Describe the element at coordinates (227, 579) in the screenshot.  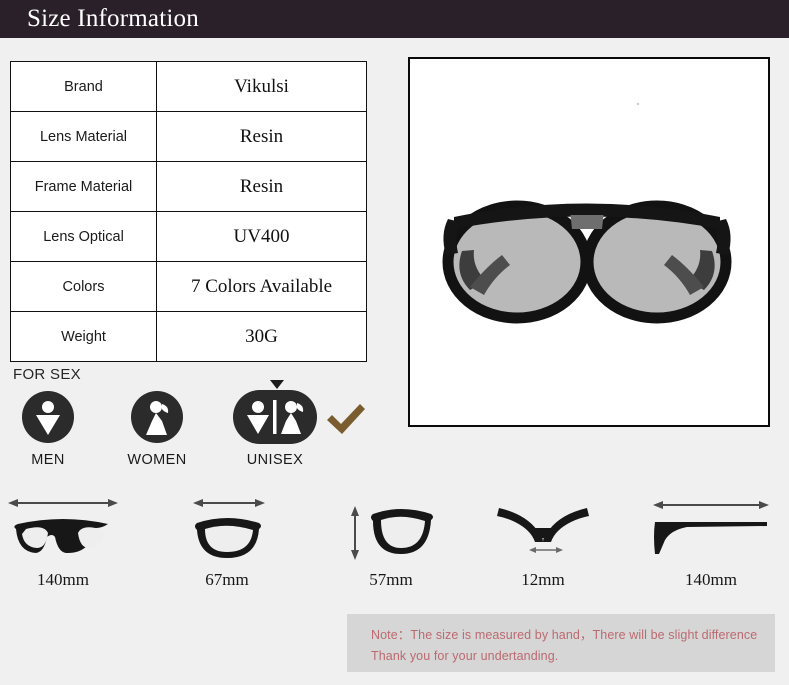
I see `measurement-value: 67mm` at that location.